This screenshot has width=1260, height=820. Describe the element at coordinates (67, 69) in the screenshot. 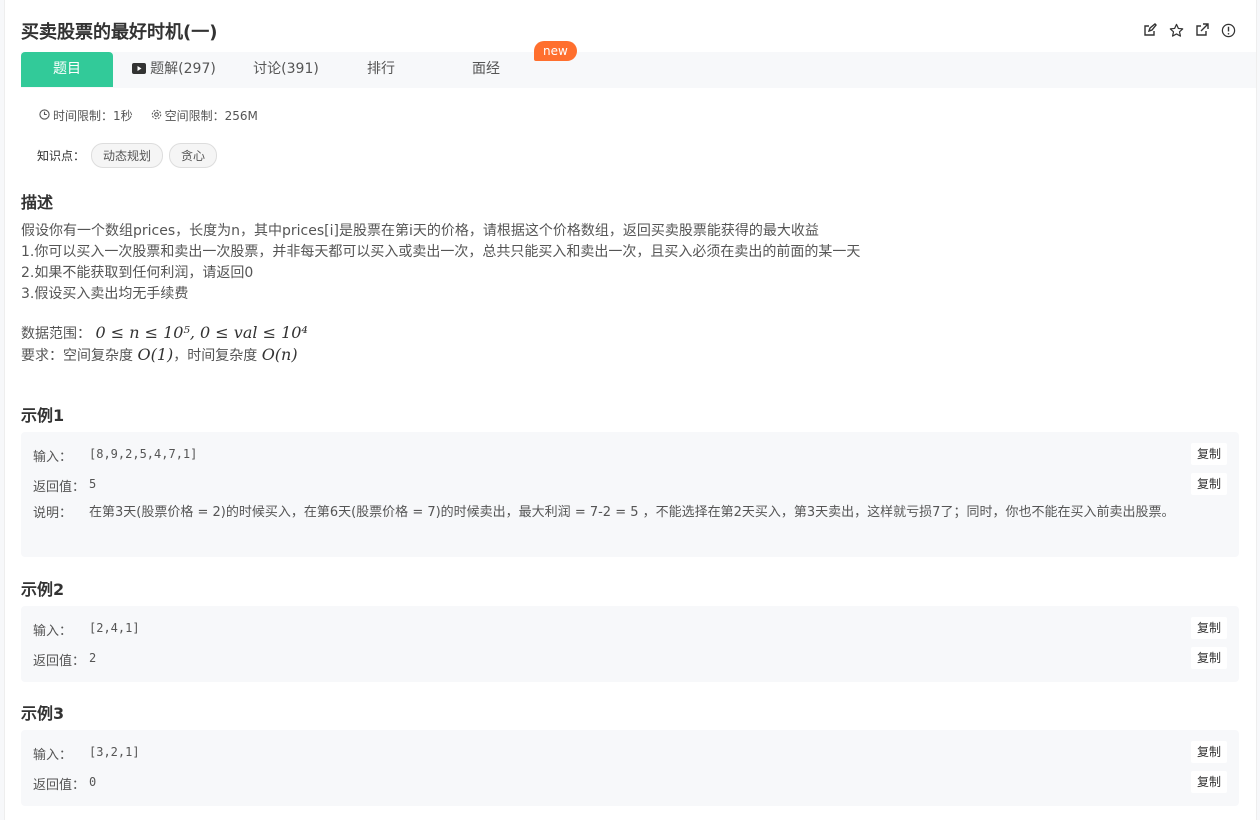

I see `tab-problem: 题目` at that location.